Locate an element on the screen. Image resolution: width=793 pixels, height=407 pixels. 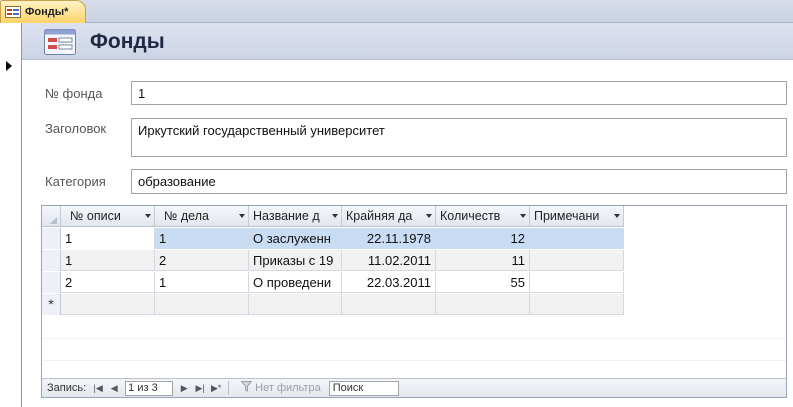
table-cell: Приказы с 19 is located at coordinates (295, 260).